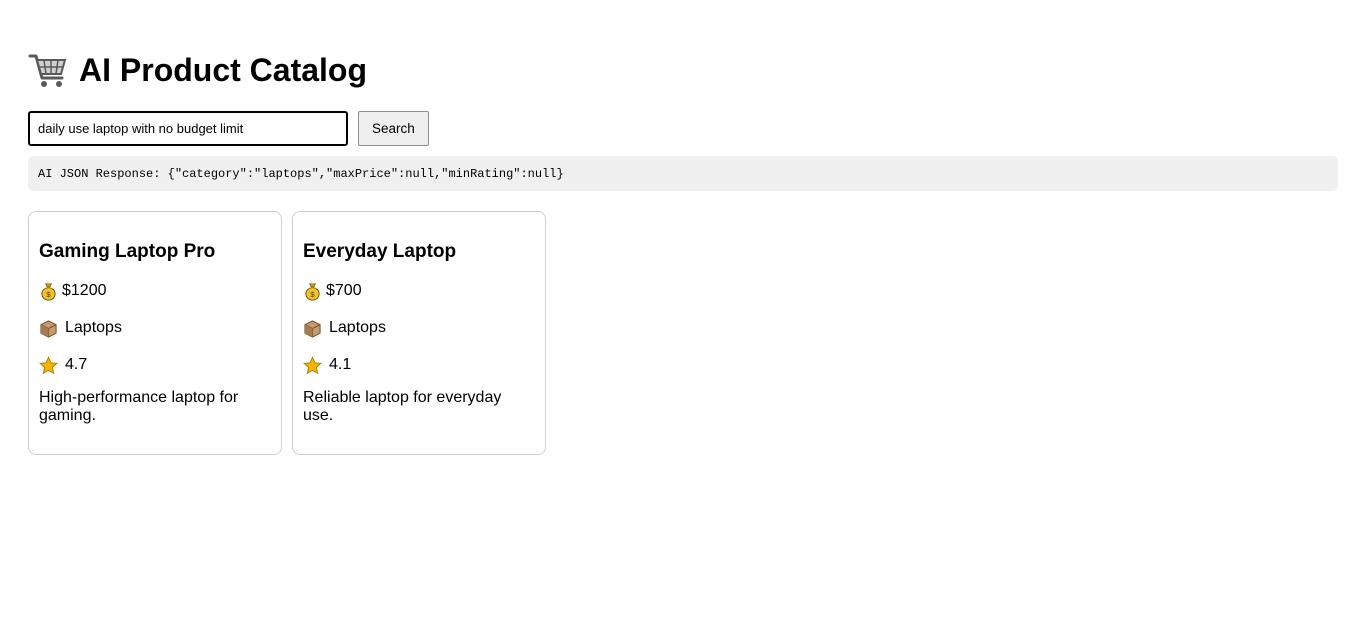 The height and width of the screenshot is (635, 1366). Describe the element at coordinates (344, 290) in the screenshot. I see `product-price: $700` at that location.